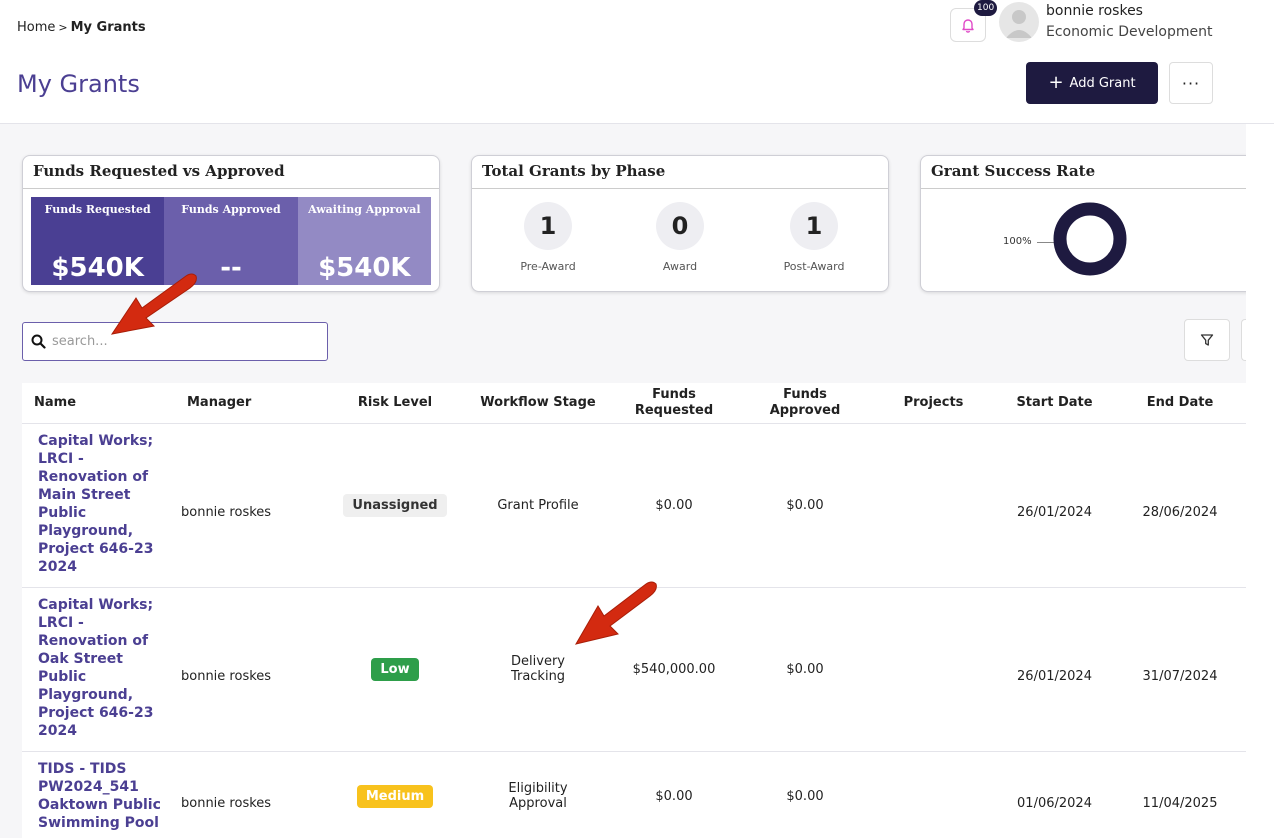 This screenshot has height=838, width=1274. Describe the element at coordinates (231, 268) in the screenshot. I see `funds-approved-value: --` at that location.